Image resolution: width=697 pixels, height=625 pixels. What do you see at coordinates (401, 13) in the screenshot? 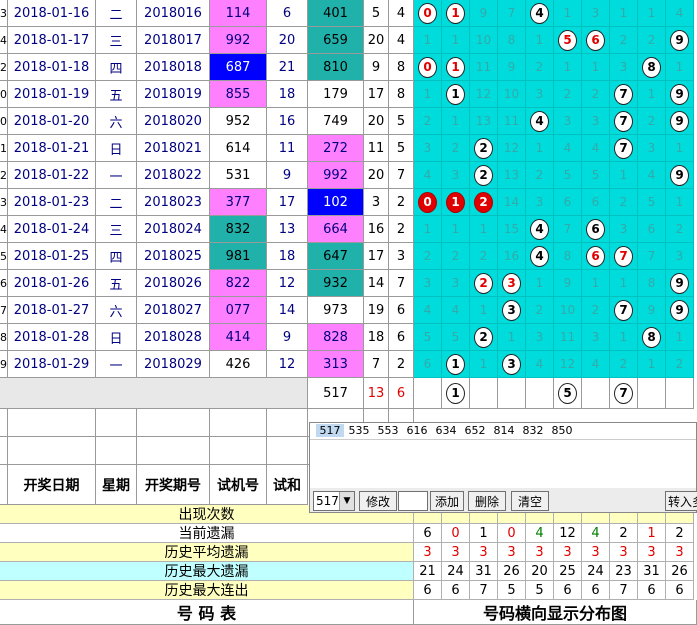
I see `cell-span: 4` at bounding box center [401, 13].